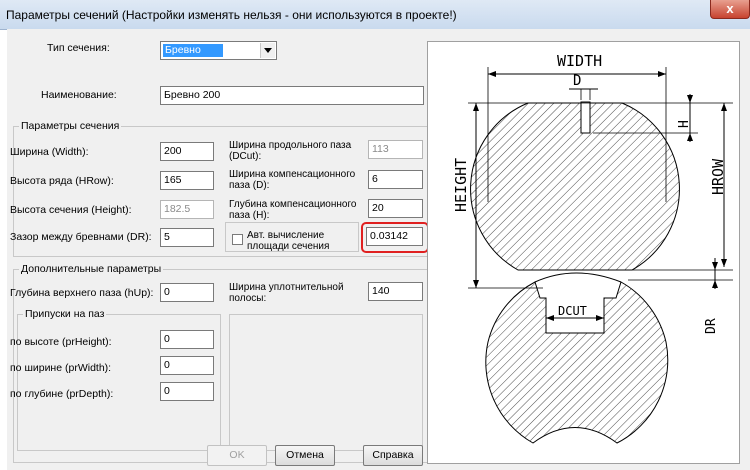 The image size is (750, 470). I want to click on auto-area-label: Авт. вычисление площади сечения, so click(288, 241).